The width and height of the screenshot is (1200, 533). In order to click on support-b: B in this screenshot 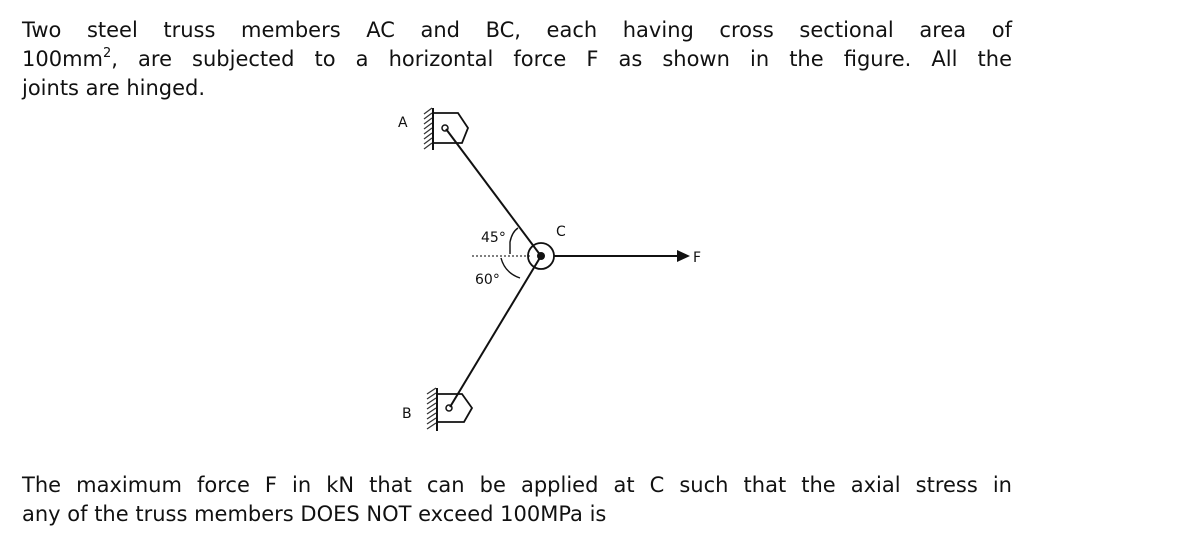, I will do `click(438, 409)`.